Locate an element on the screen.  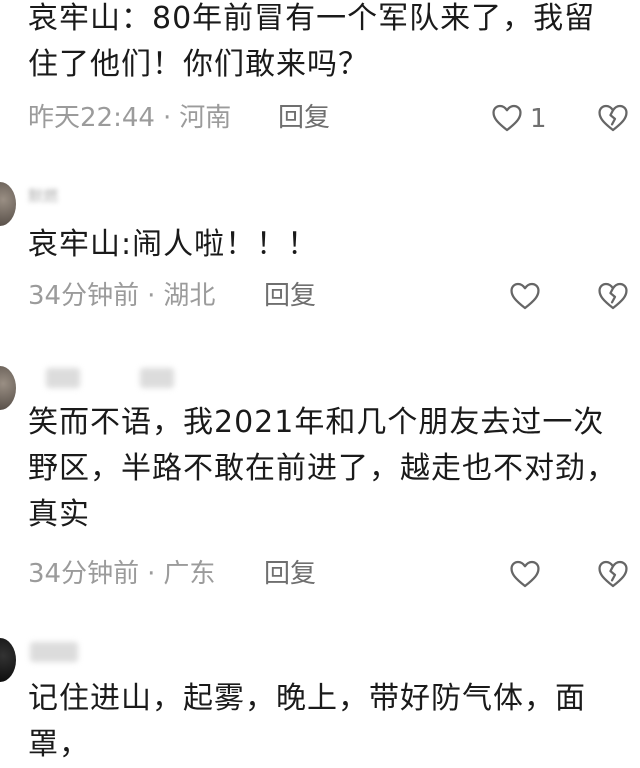
comment-meta: 34分钟前 · 湖北 is located at coordinates (121, 296).